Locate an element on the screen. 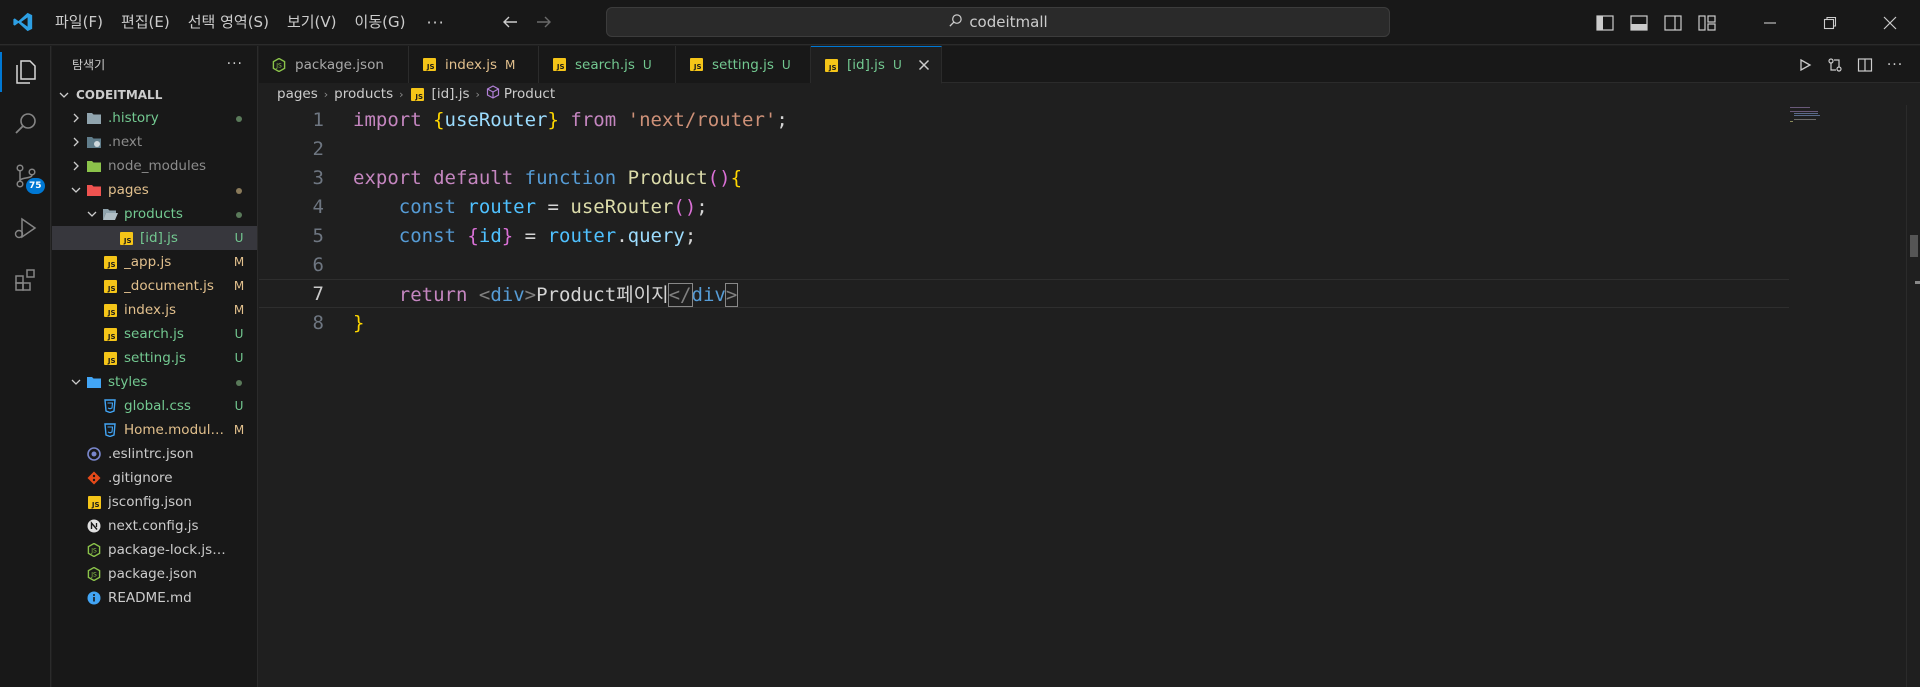 This screenshot has width=1920, height=687. tab-setting-js: JS setting.js U is located at coordinates (743, 64).